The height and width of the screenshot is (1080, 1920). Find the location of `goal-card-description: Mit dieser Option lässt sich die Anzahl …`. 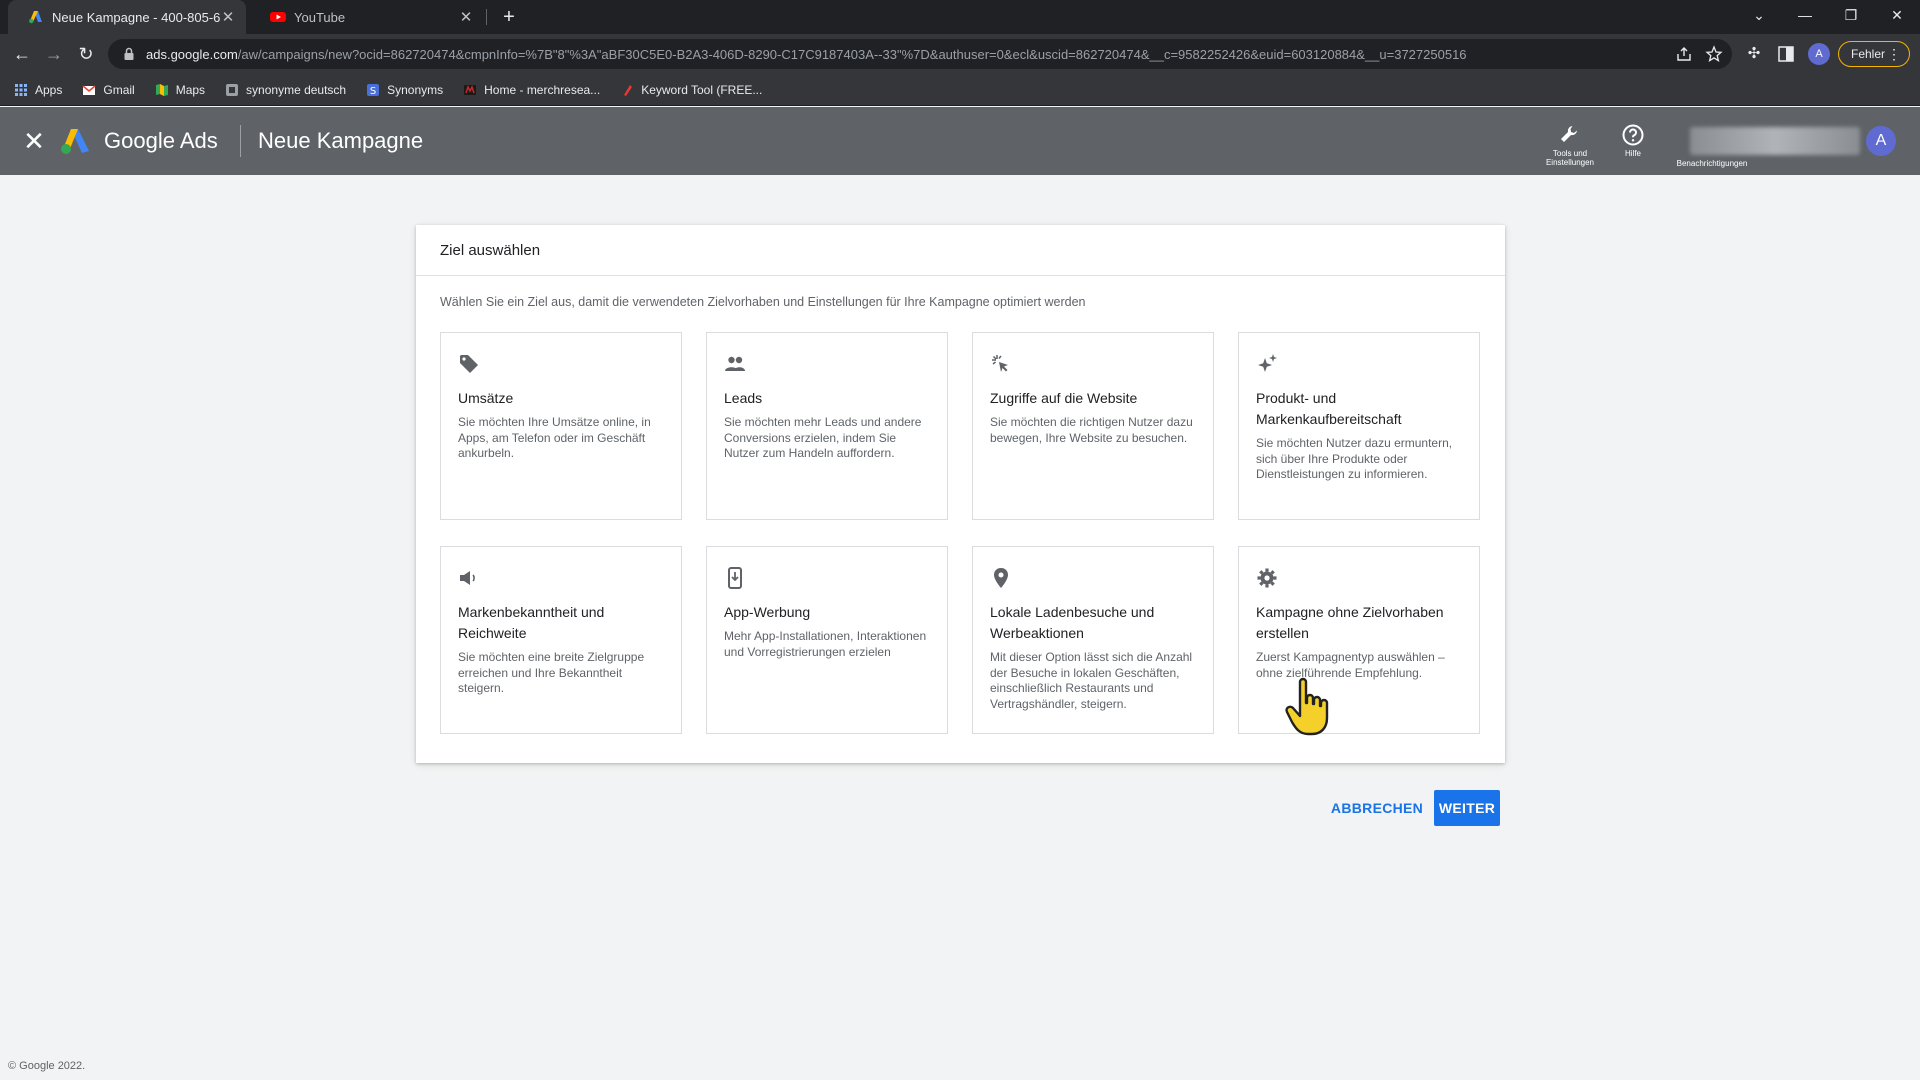

goal-card-description: Mit dieser Option lässt sich die Anzahl … is located at coordinates (1091, 680).